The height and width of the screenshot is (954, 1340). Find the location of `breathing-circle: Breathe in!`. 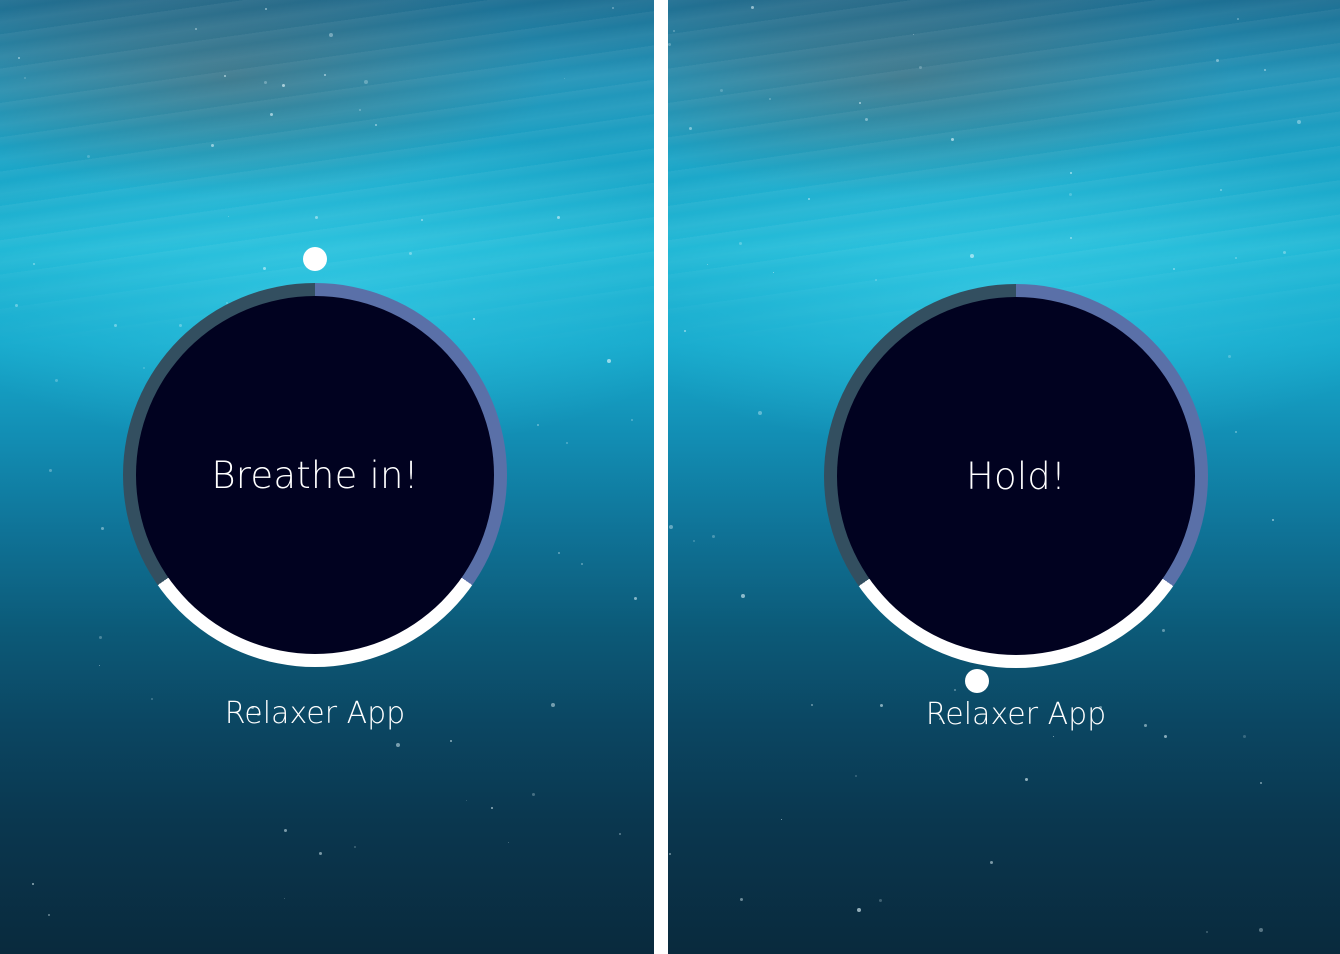

breathing-circle: Breathe in! is located at coordinates (315, 475).